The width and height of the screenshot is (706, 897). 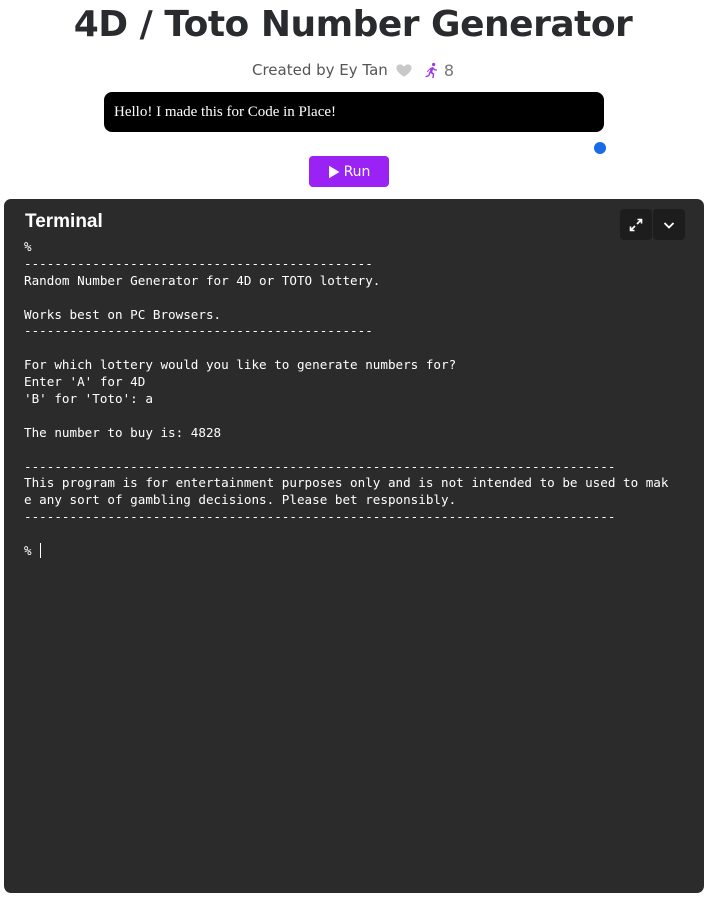 I want to click on status-dot, so click(x=600, y=148).